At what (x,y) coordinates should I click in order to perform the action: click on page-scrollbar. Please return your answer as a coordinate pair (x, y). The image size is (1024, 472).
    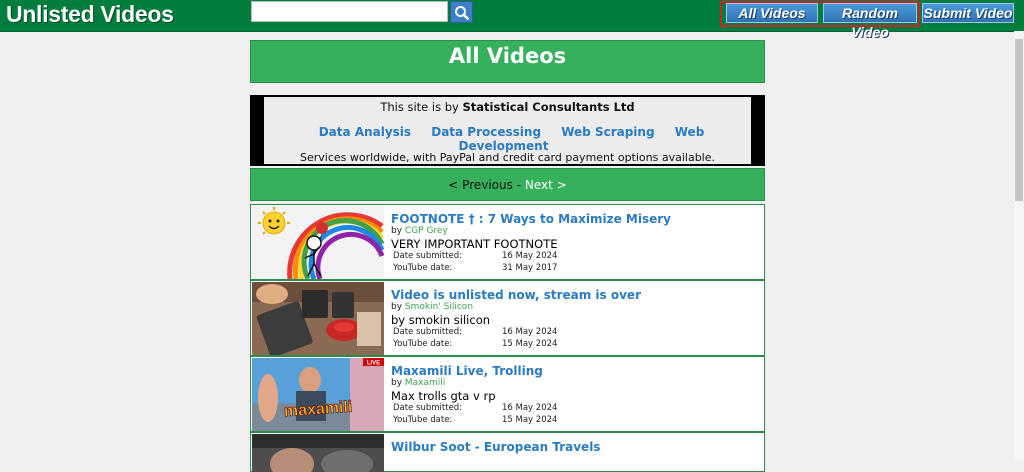
    Looking at the image, I should click on (1019, 246).